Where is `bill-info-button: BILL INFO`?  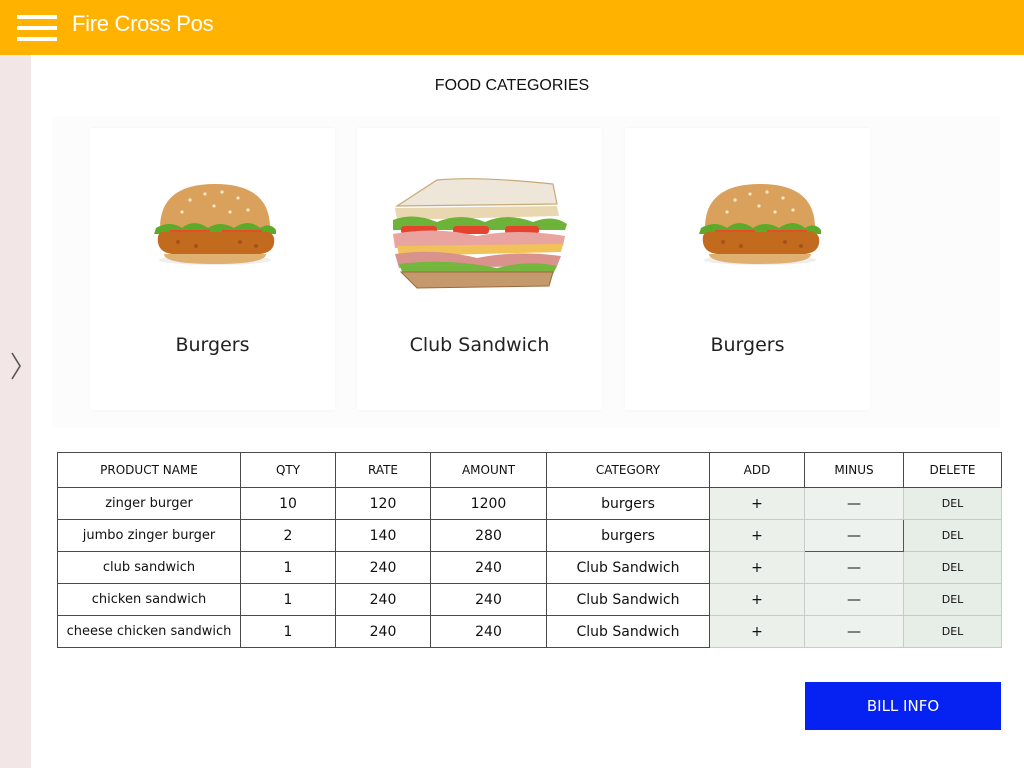
bill-info-button: BILL INFO is located at coordinates (903, 706).